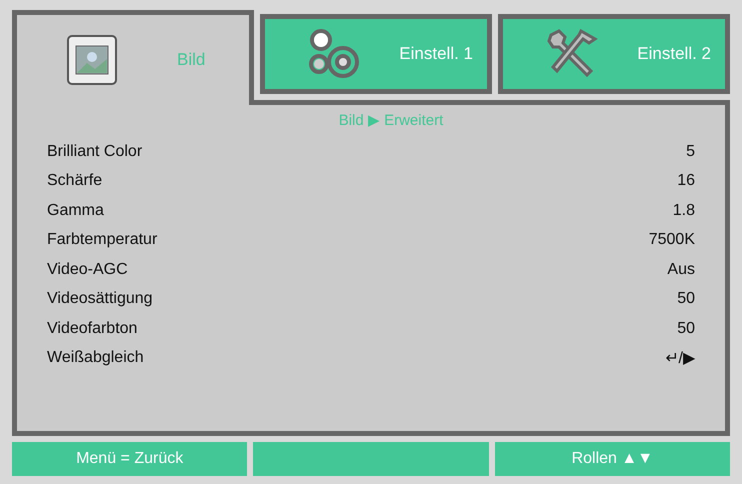 The height and width of the screenshot is (484, 742). What do you see at coordinates (95, 358) in the screenshot?
I see `setting-label: Weißabgleich` at bounding box center [95, 358].